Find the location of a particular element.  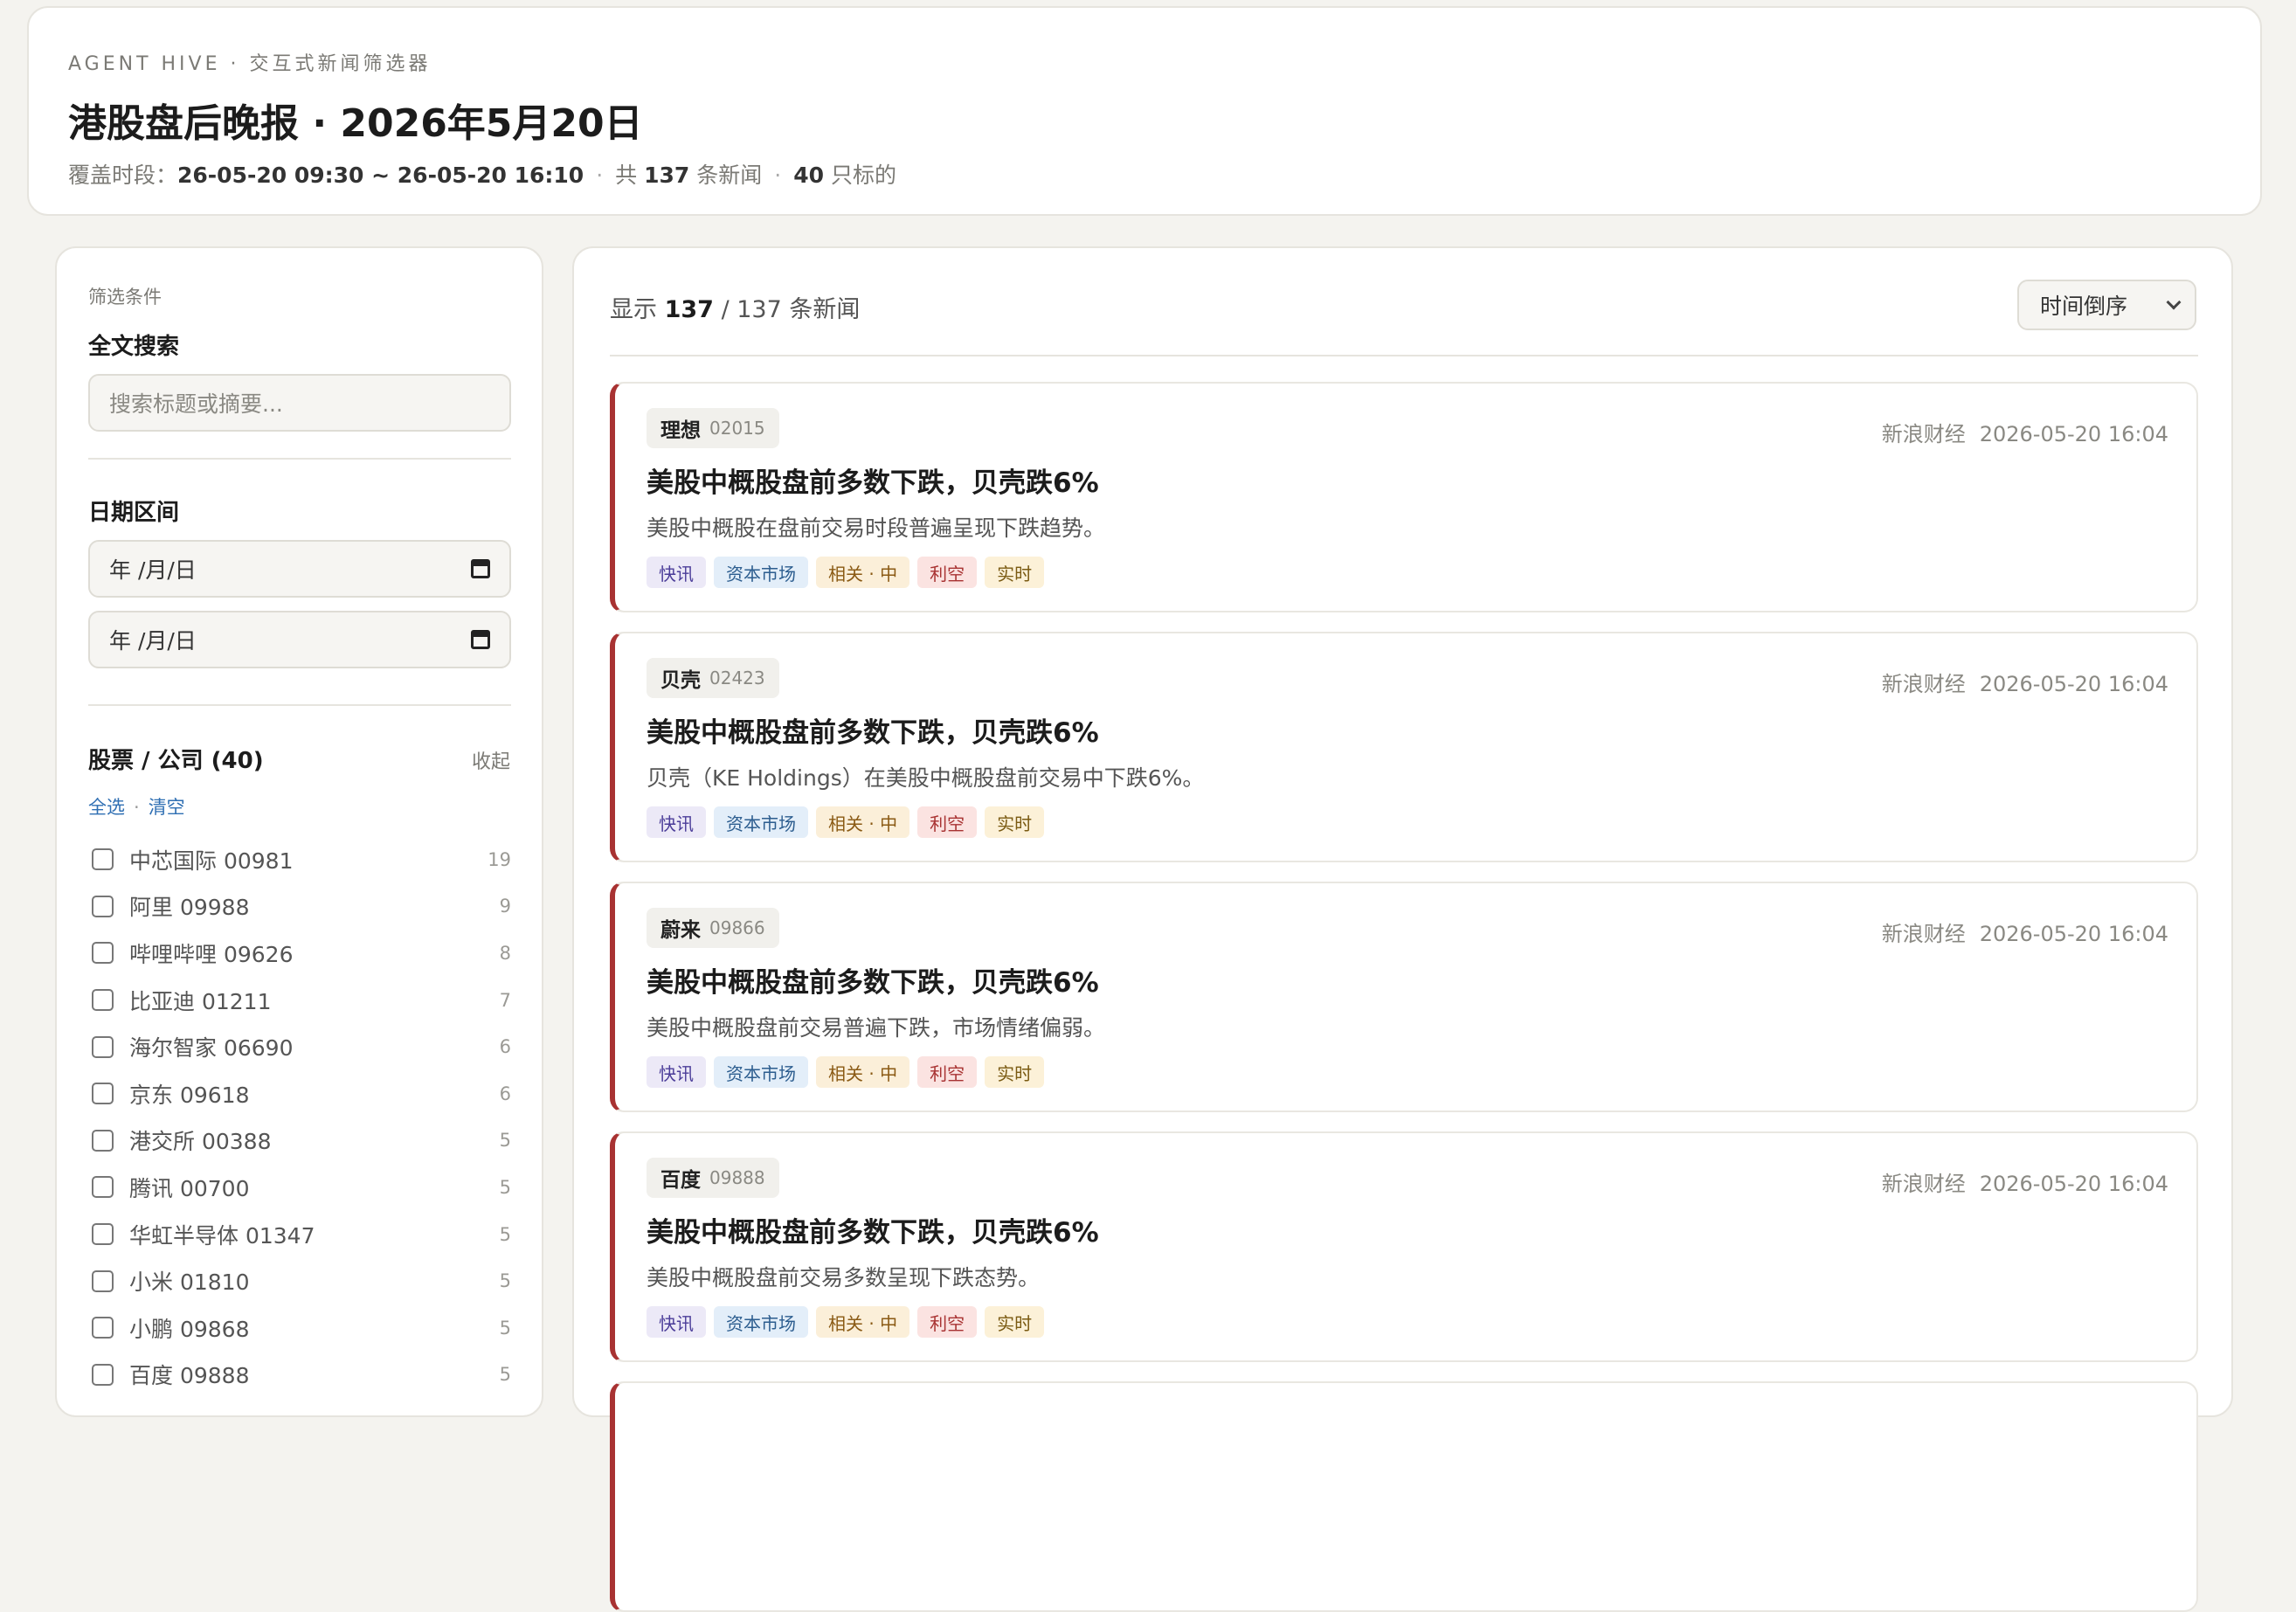

sort-value: 时间倒序 is located at coordinates (2084, 306).